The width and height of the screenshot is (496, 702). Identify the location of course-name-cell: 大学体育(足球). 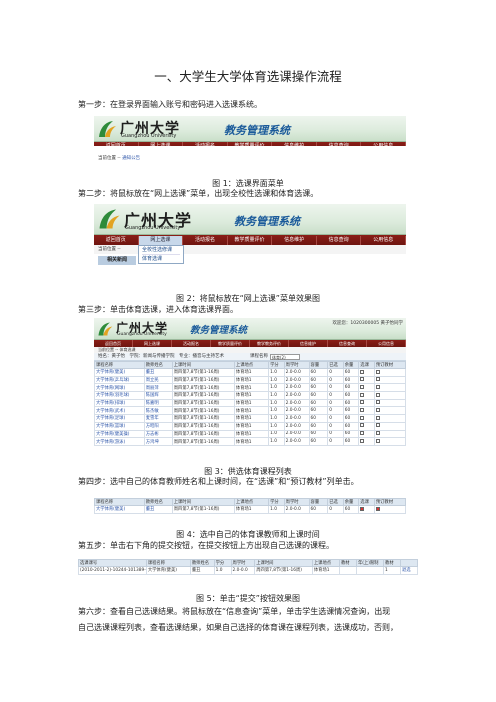
(119, 418).